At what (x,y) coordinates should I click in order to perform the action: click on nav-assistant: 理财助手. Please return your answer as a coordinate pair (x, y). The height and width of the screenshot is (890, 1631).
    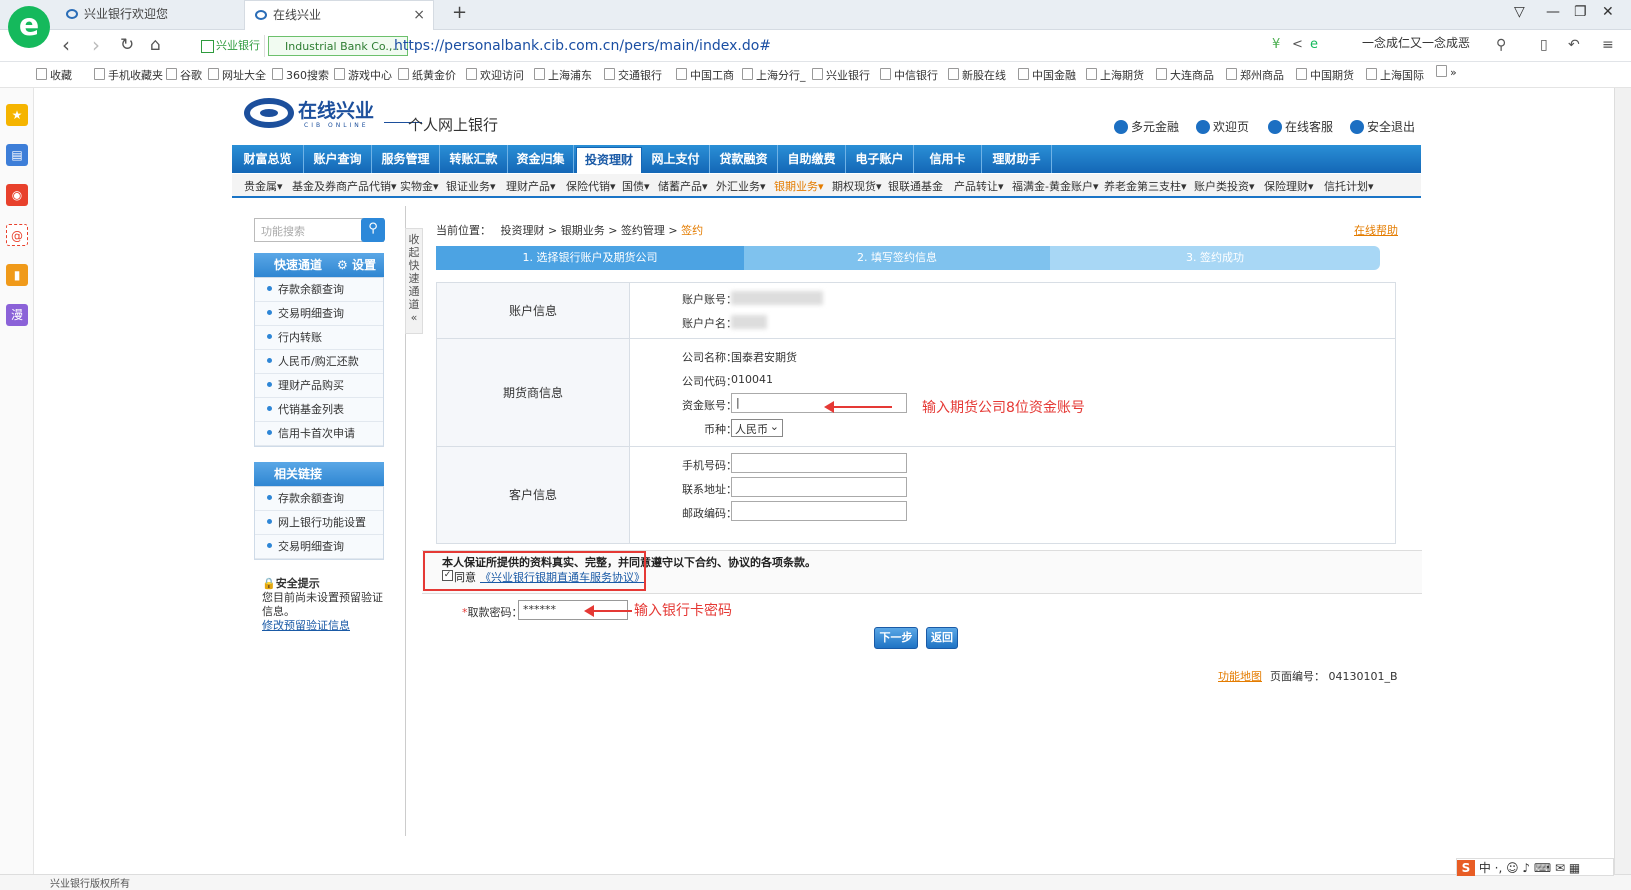
    Looking at the image, I should click on (1017, 159).